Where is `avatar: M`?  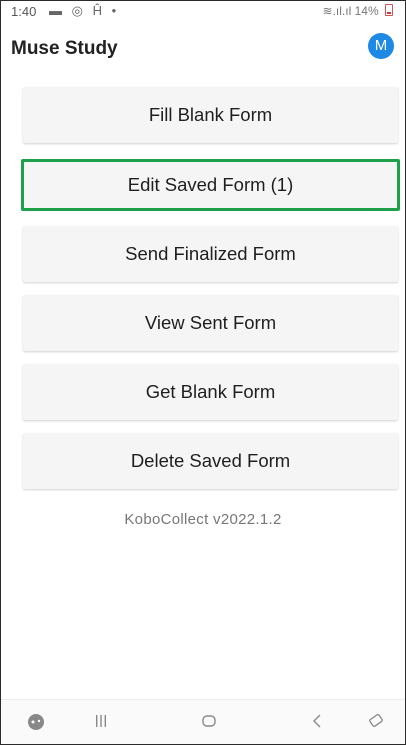
avatar: M is located at coordinates (381, 46).